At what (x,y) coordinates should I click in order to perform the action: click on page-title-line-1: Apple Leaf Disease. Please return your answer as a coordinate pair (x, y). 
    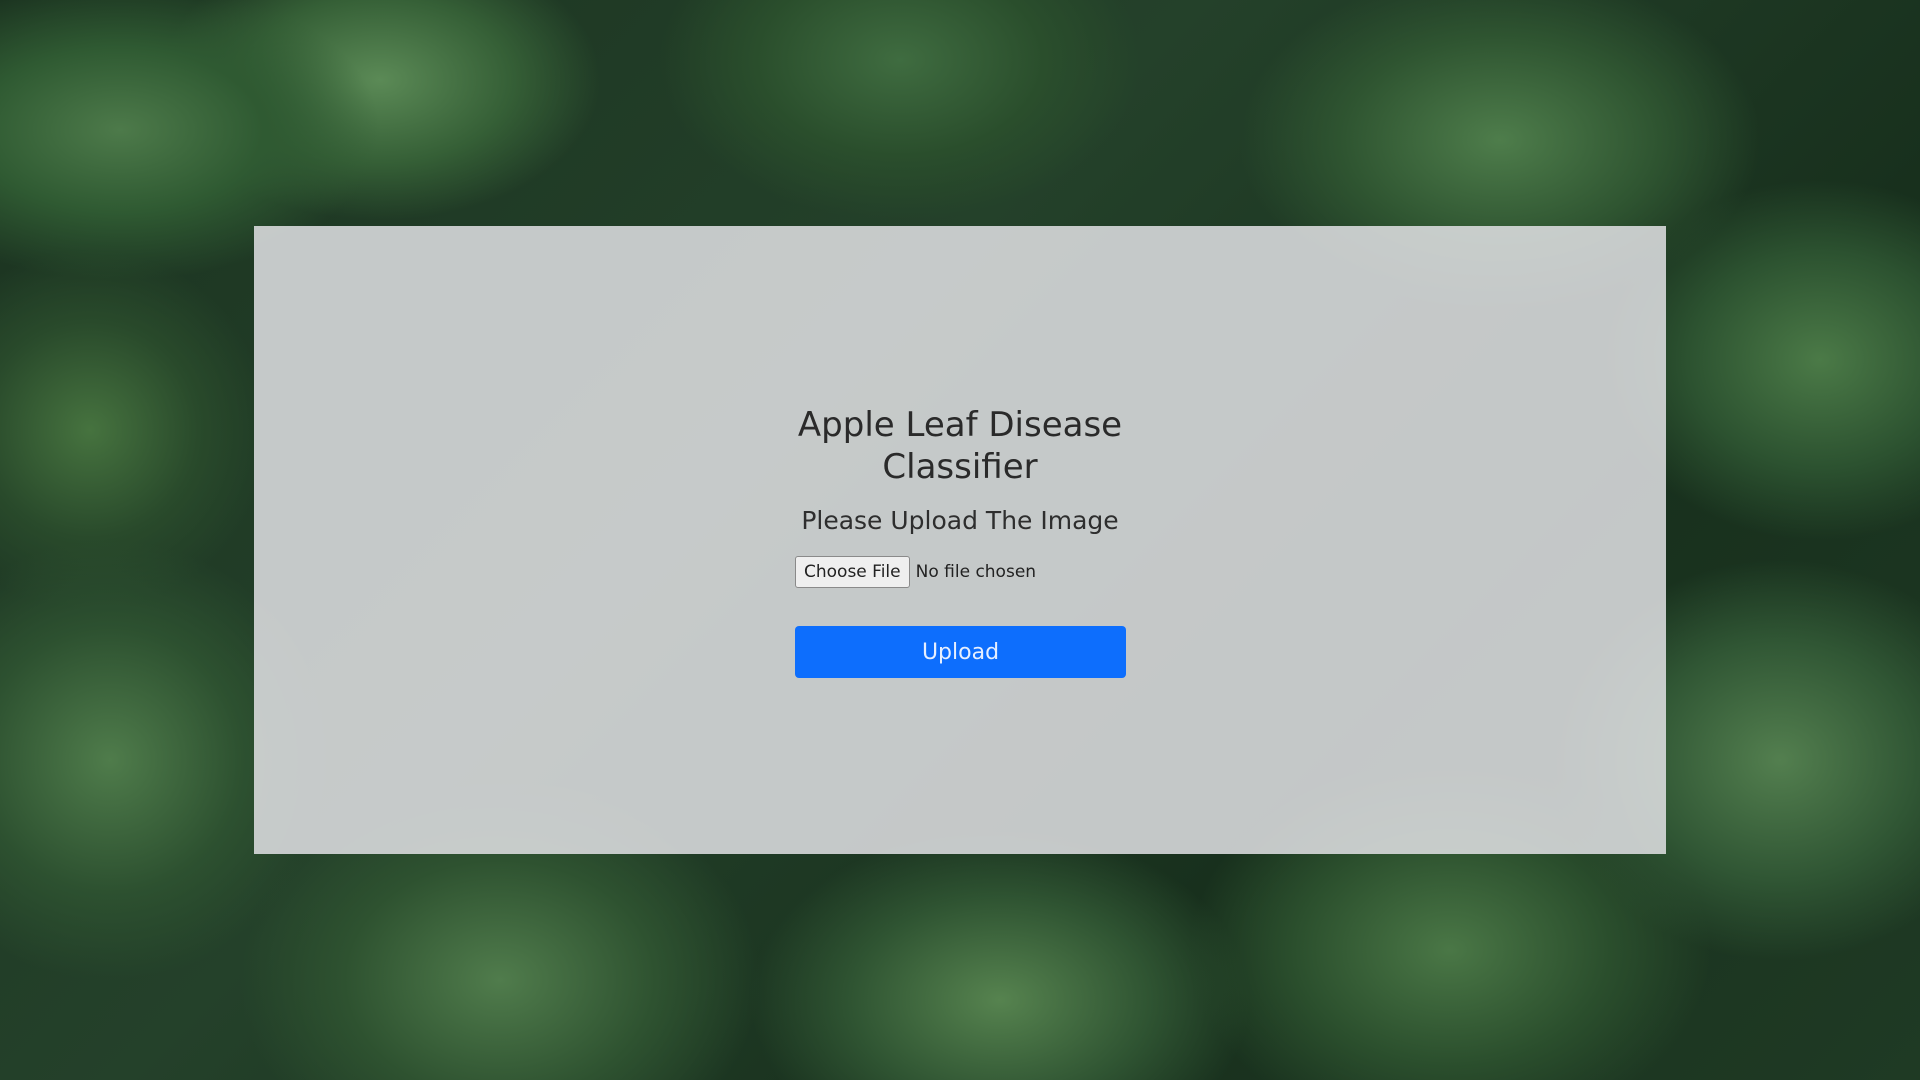
    Looking at the image, I should click on (960, 425).